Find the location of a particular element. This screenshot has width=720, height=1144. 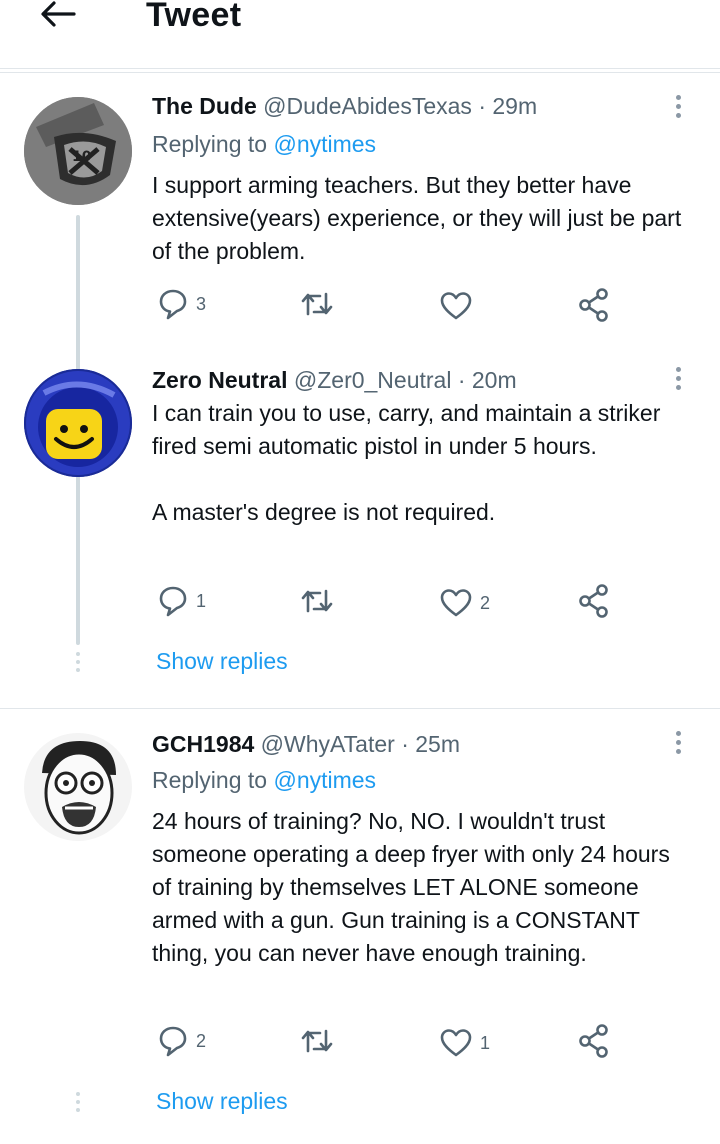

reply-count: 1 is located at coordinates (201, 600).